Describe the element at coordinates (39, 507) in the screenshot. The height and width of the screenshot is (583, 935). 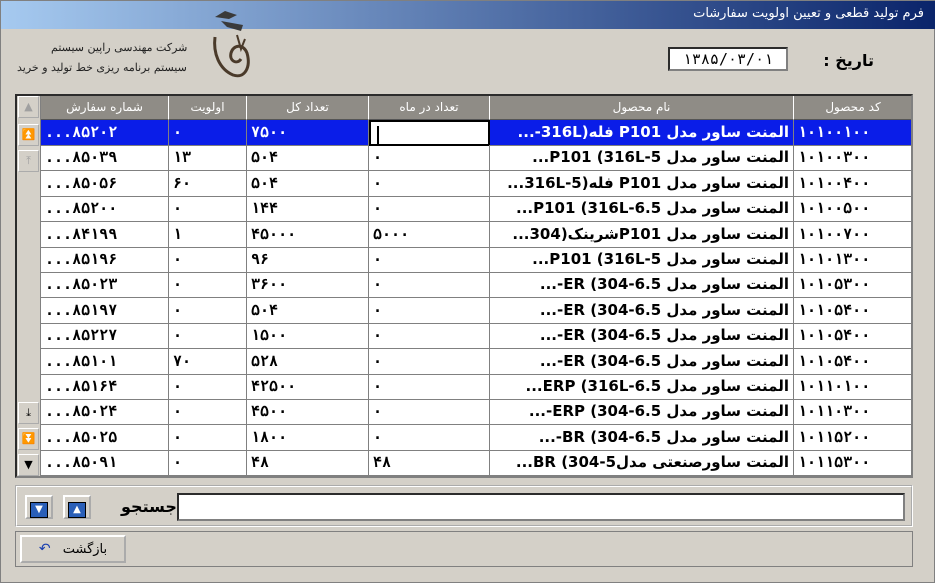
I see `next-match-button: ▼` at that location.